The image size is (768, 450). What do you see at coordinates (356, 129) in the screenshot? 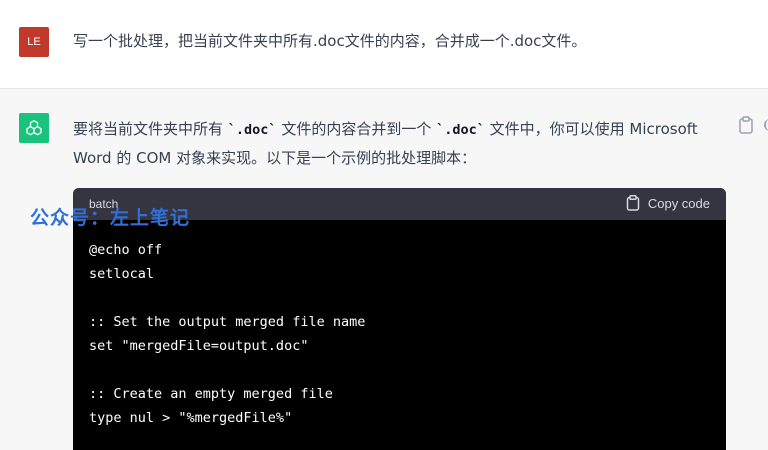
I see `answer-text-segment: 文件的内容合并到一个` at bounding box center [356, 129].